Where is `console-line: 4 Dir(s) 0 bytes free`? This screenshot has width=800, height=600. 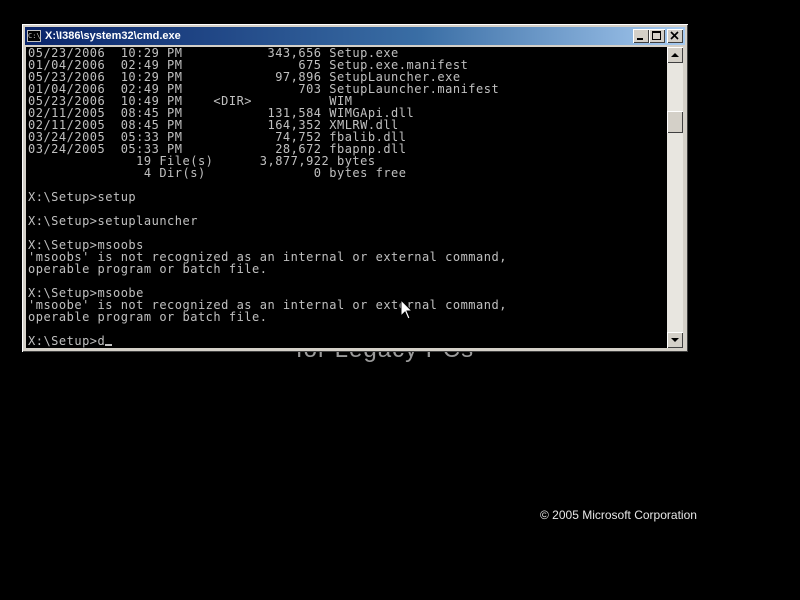 console-line: 4 Dir(s) 0 bytes free is located at coordinates (217, 173).